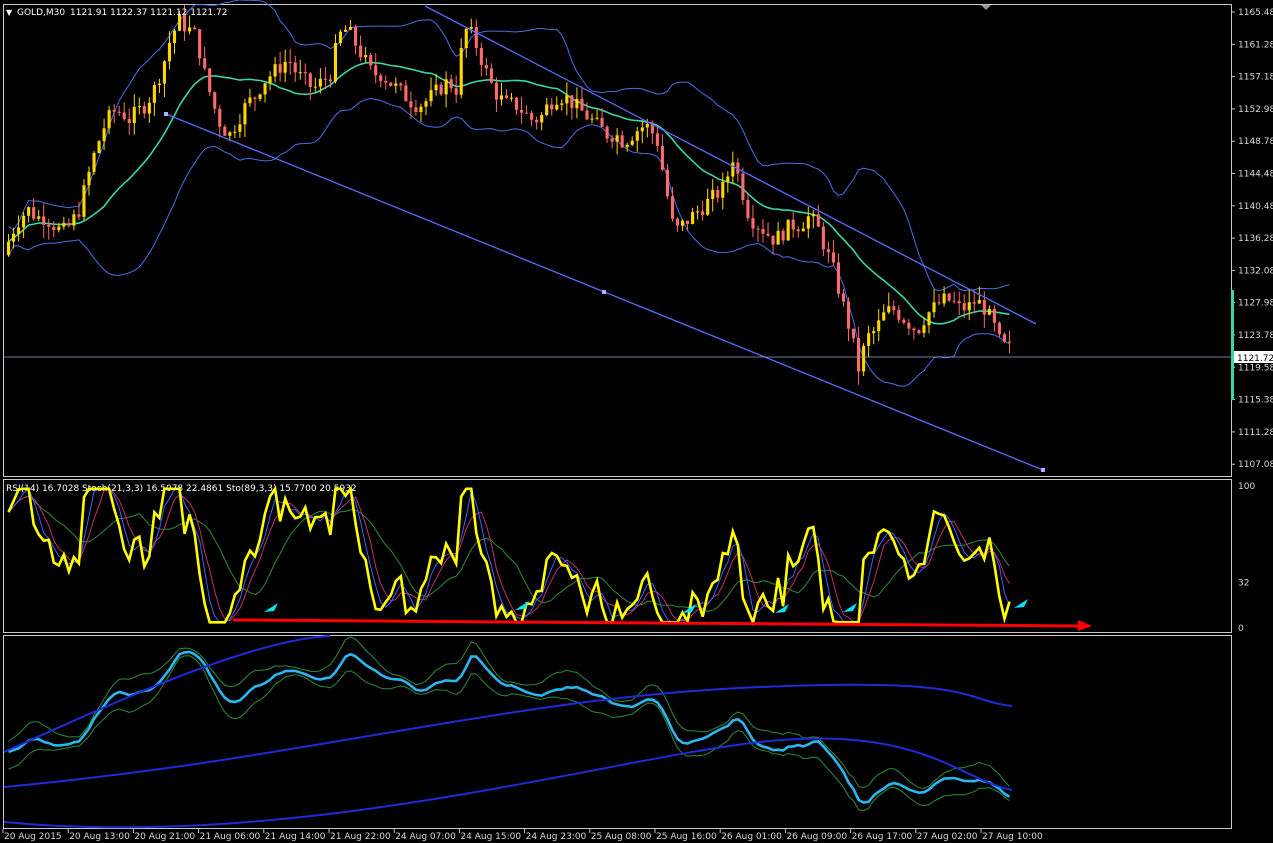  I want to click on price-tick-label: 1119.58, so click(1255, 368).